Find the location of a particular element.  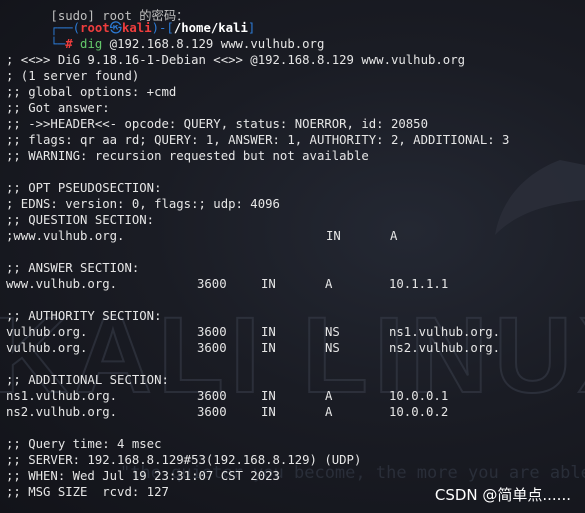

output-line: ;; MSG SIZE rcvd: 127 is located at coordinates (87, 492).